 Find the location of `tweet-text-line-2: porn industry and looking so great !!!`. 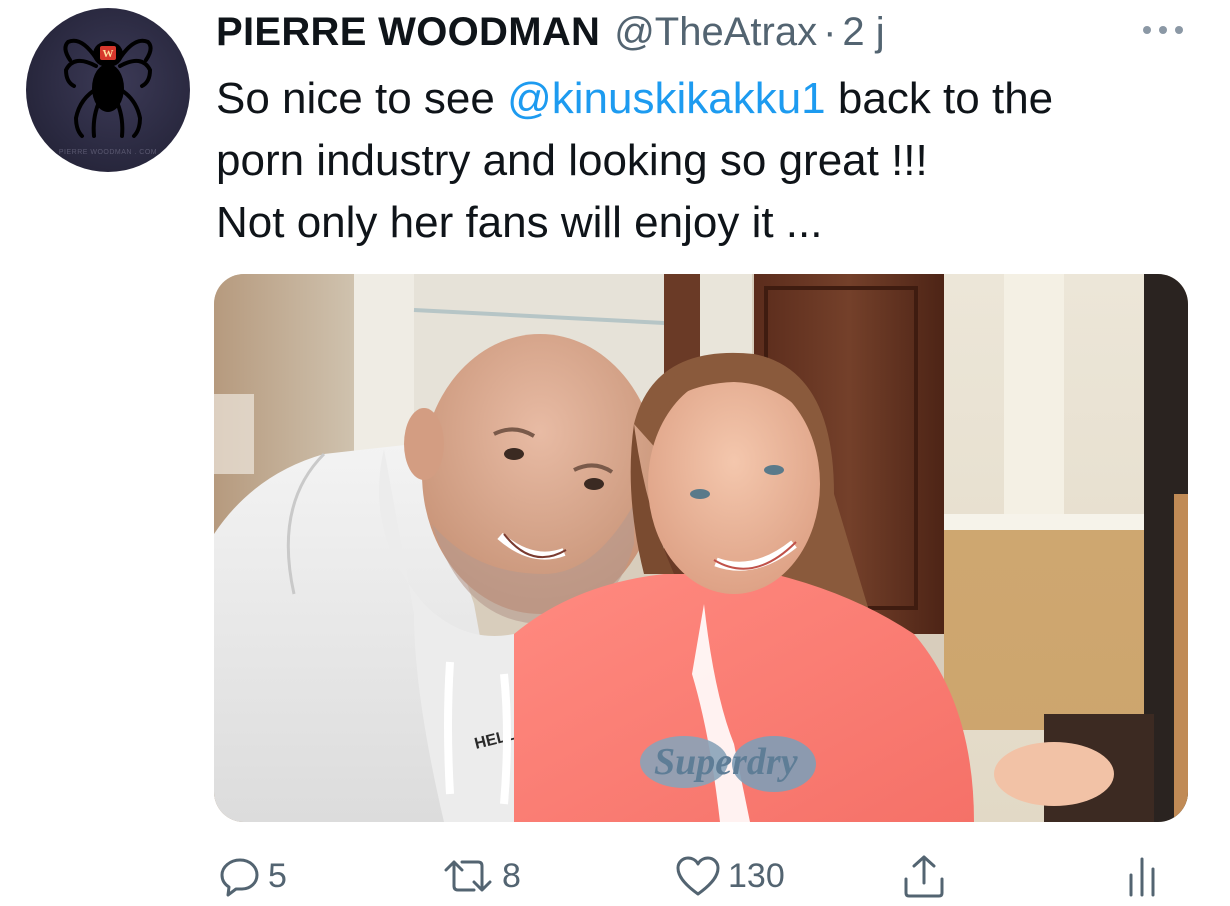

tweet-text-line-2: porn industry and looking so great !!! is located at coordinates (572, 160).